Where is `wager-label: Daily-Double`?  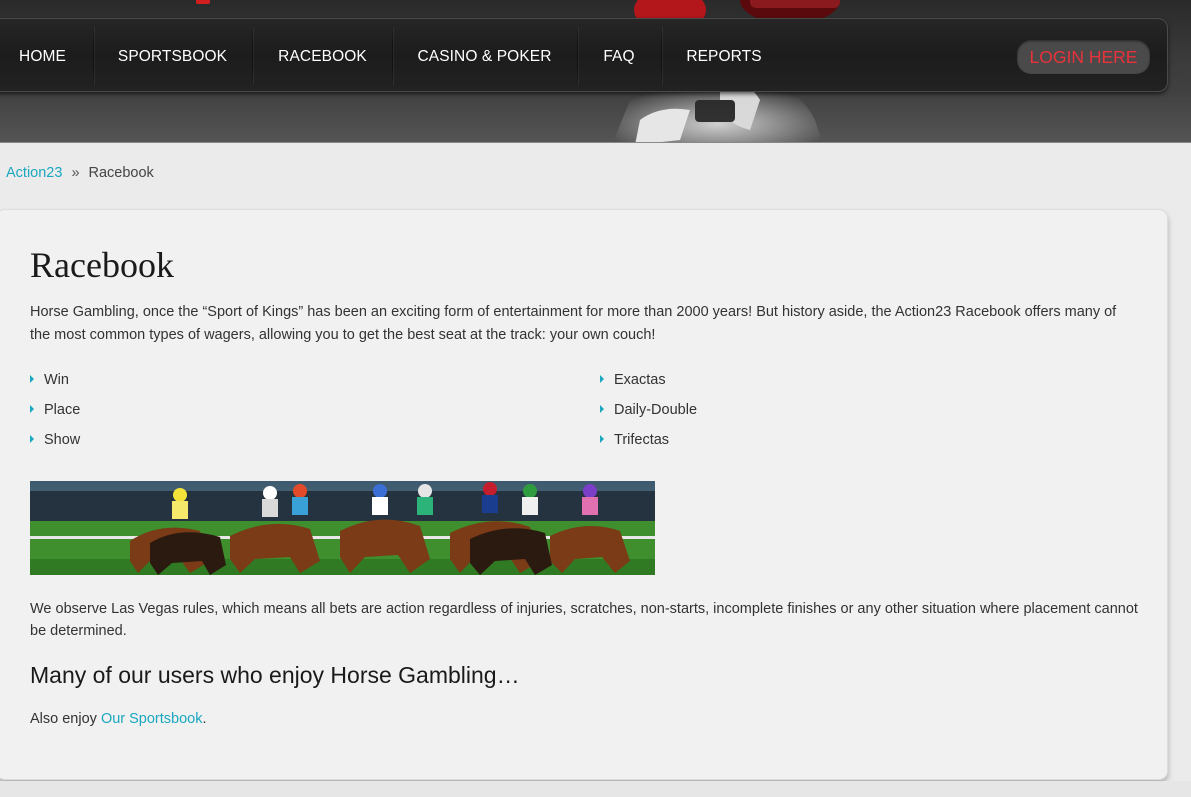 wager-label: Daily-Double is located at coordinates (656, 410).